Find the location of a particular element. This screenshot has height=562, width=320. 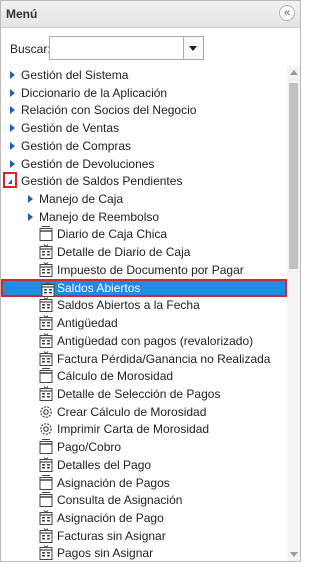

tree-item: Factura Pérdida/Ganancia no Realizada is located at coordinates (144, 359).